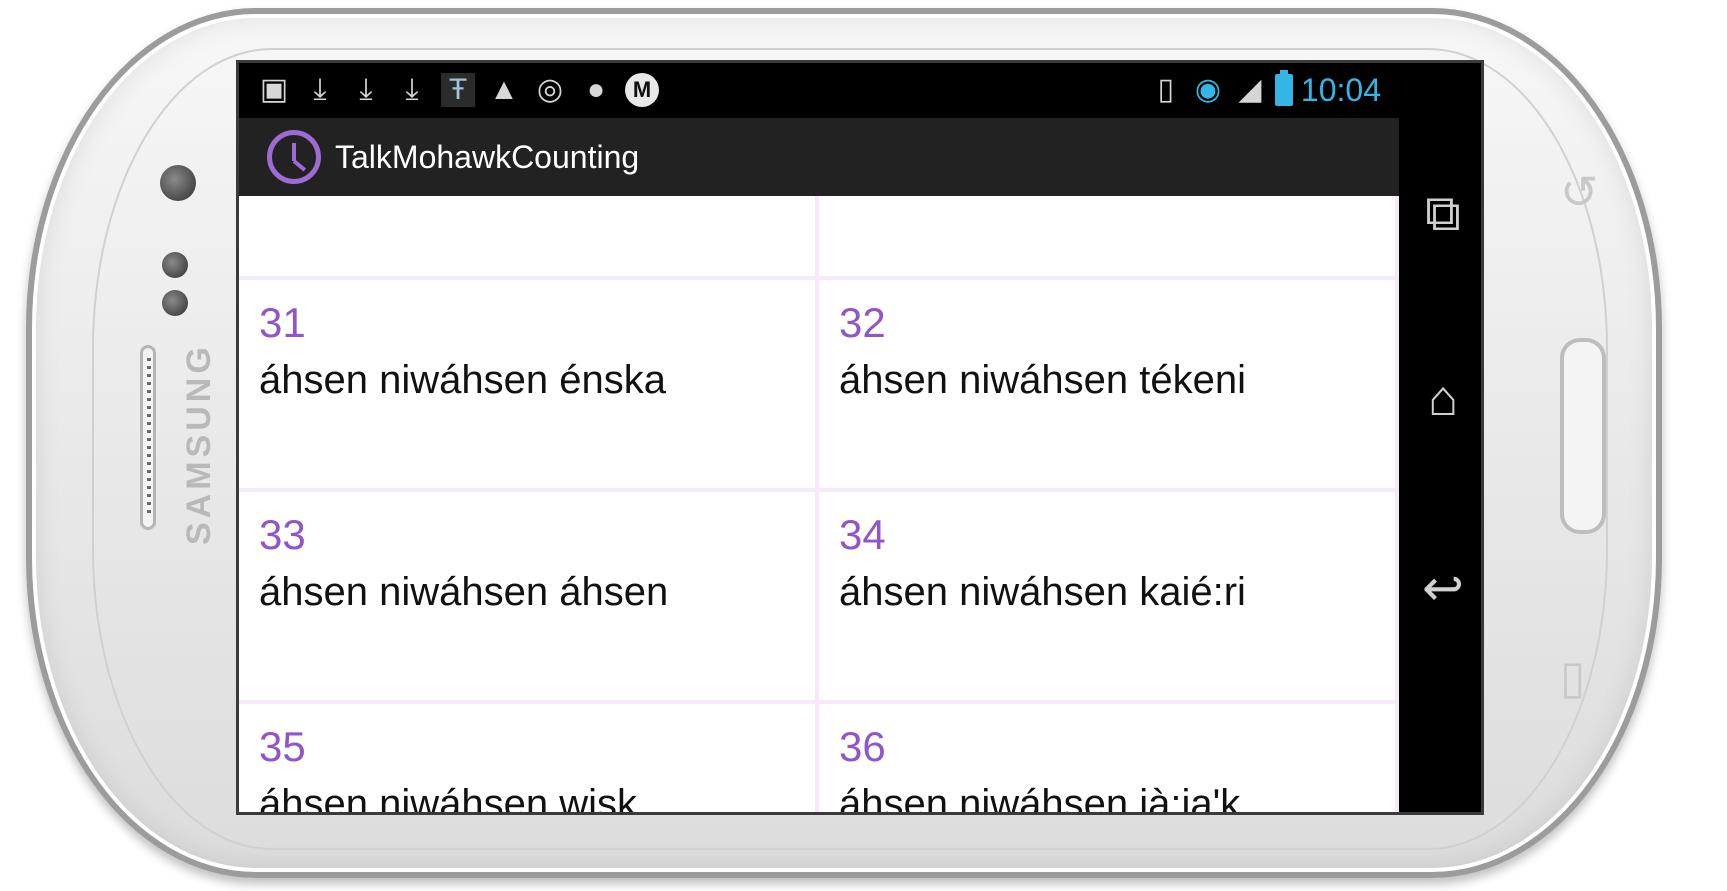 This screenshot has width=1727, height=891. What do you see at coordinates (1583, 436) in the screenshot?
I see `hardware-home-key` at bounding box center [1583, 436].